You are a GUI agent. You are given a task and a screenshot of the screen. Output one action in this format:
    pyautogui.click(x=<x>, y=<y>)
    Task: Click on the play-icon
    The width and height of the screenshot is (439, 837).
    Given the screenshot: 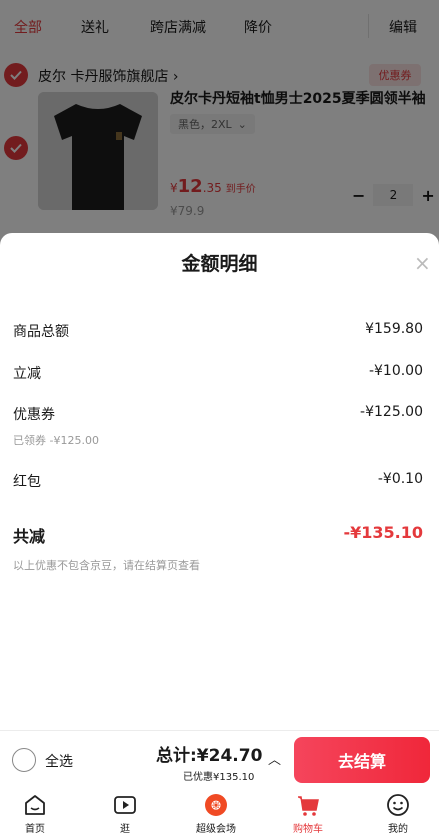 What is the action you would take?
    pyautogui.click(x=125, y=805)
    